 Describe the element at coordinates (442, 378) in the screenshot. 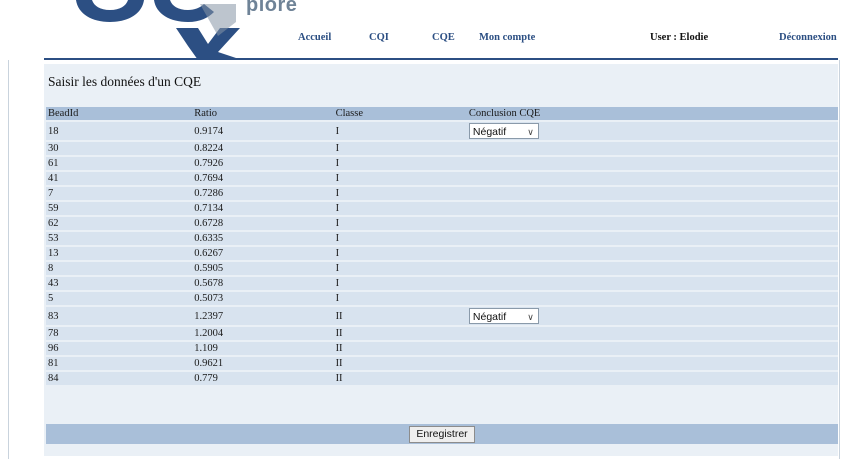

I see `table-row: 84 0.779 II` at that location.